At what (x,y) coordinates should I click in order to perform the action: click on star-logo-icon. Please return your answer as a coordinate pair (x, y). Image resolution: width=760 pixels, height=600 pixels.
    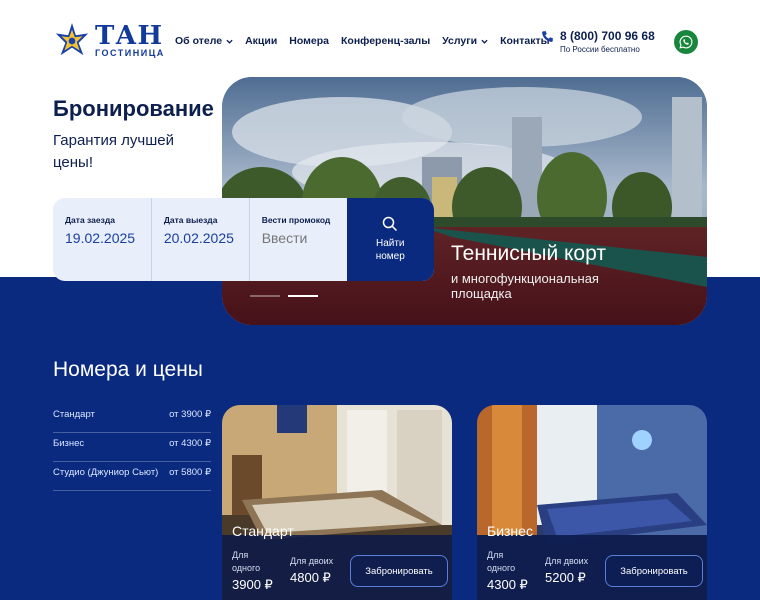
    Looking at the image, I should click on (72, 39).